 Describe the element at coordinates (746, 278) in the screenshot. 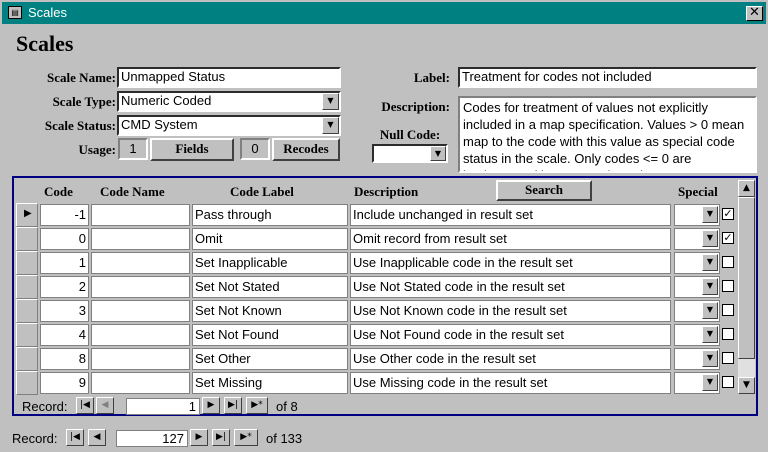

I see `scroll-thumb` at that location.